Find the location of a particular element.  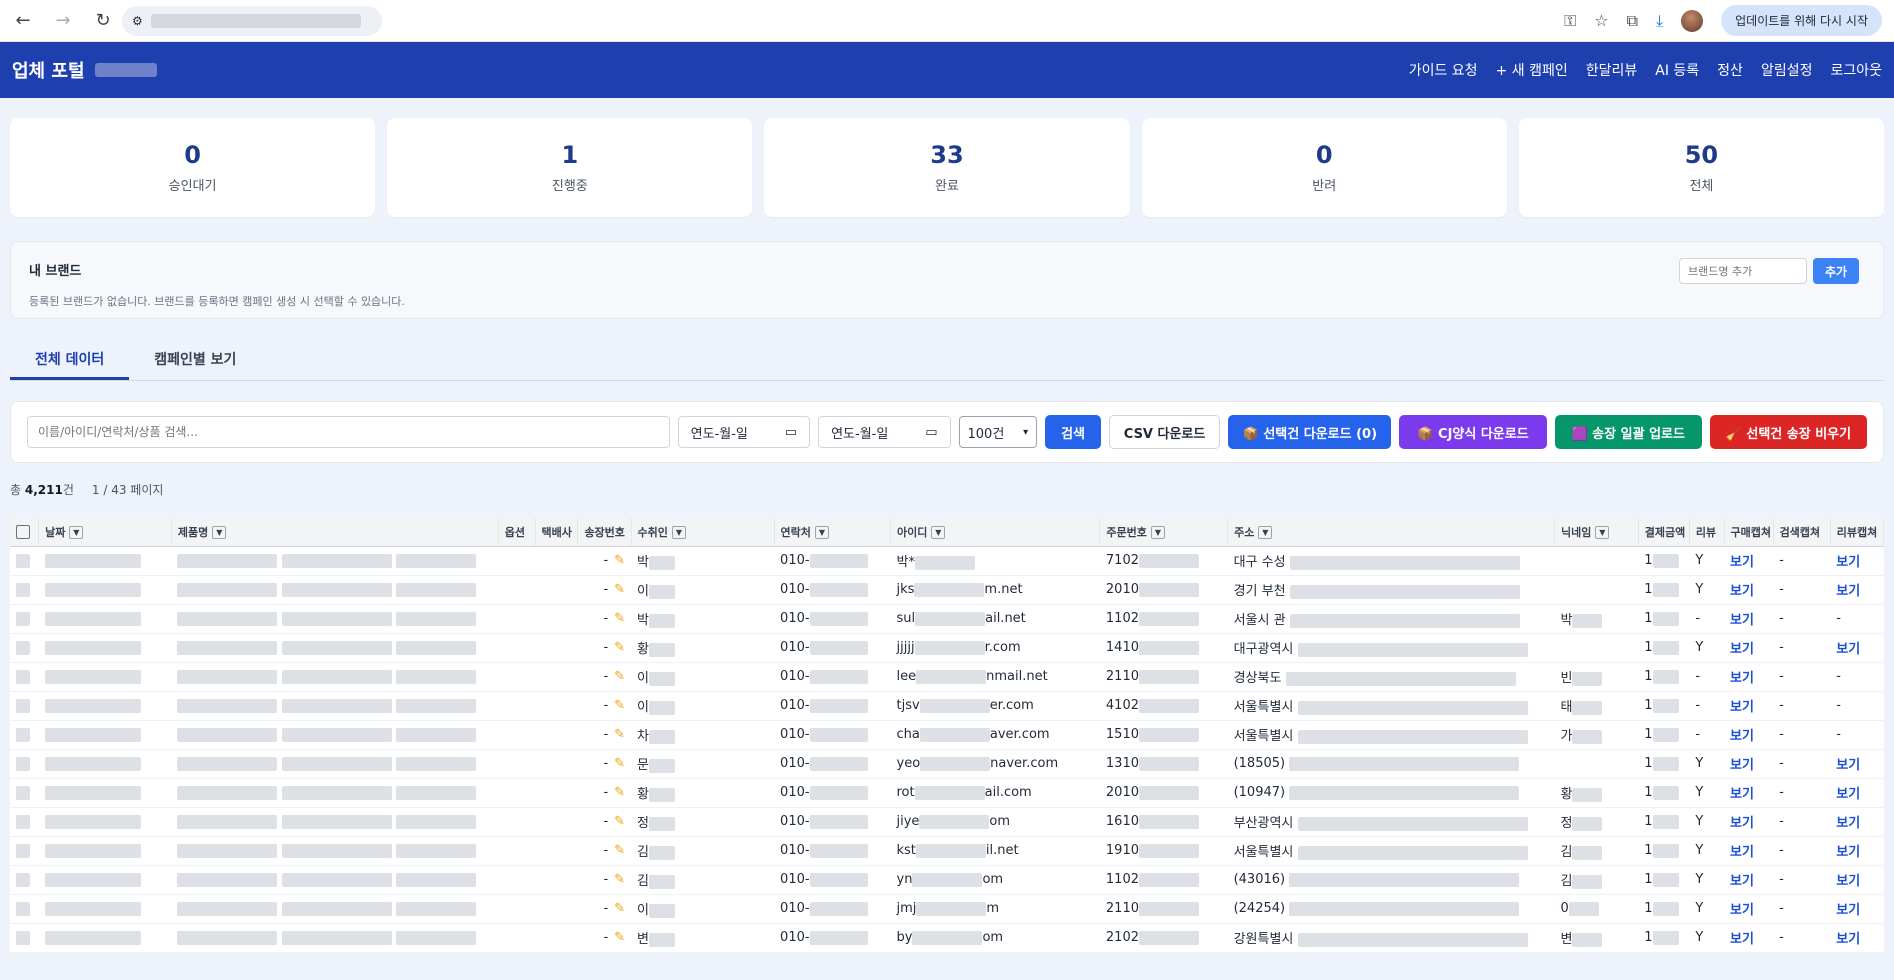

column-phone: 연락처 ▼ is located at coordinates (833, 532).